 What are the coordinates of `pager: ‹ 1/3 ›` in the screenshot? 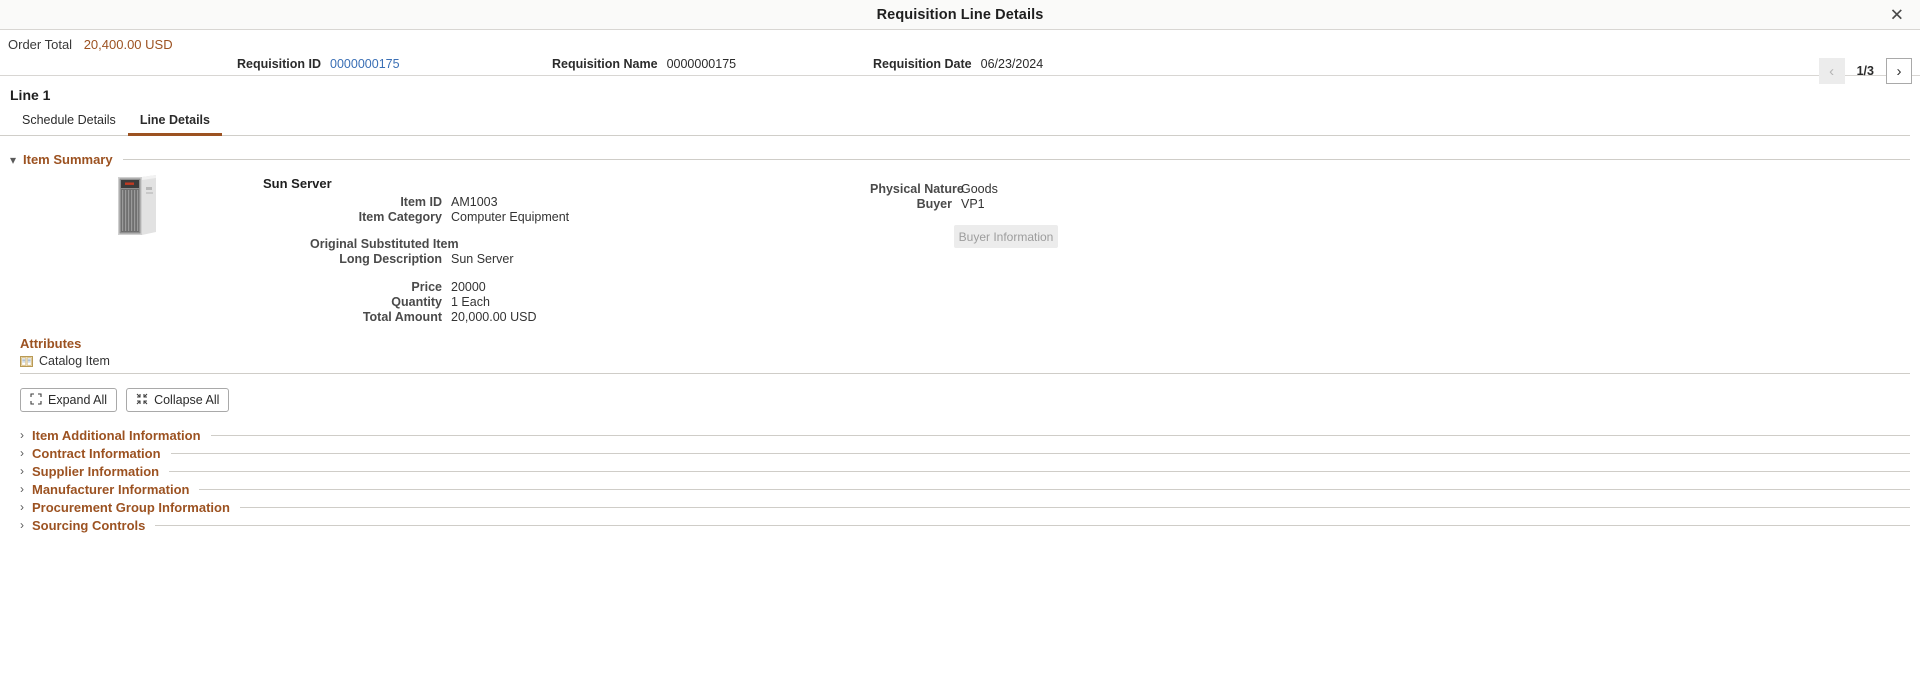 It's located at (1865, 71).